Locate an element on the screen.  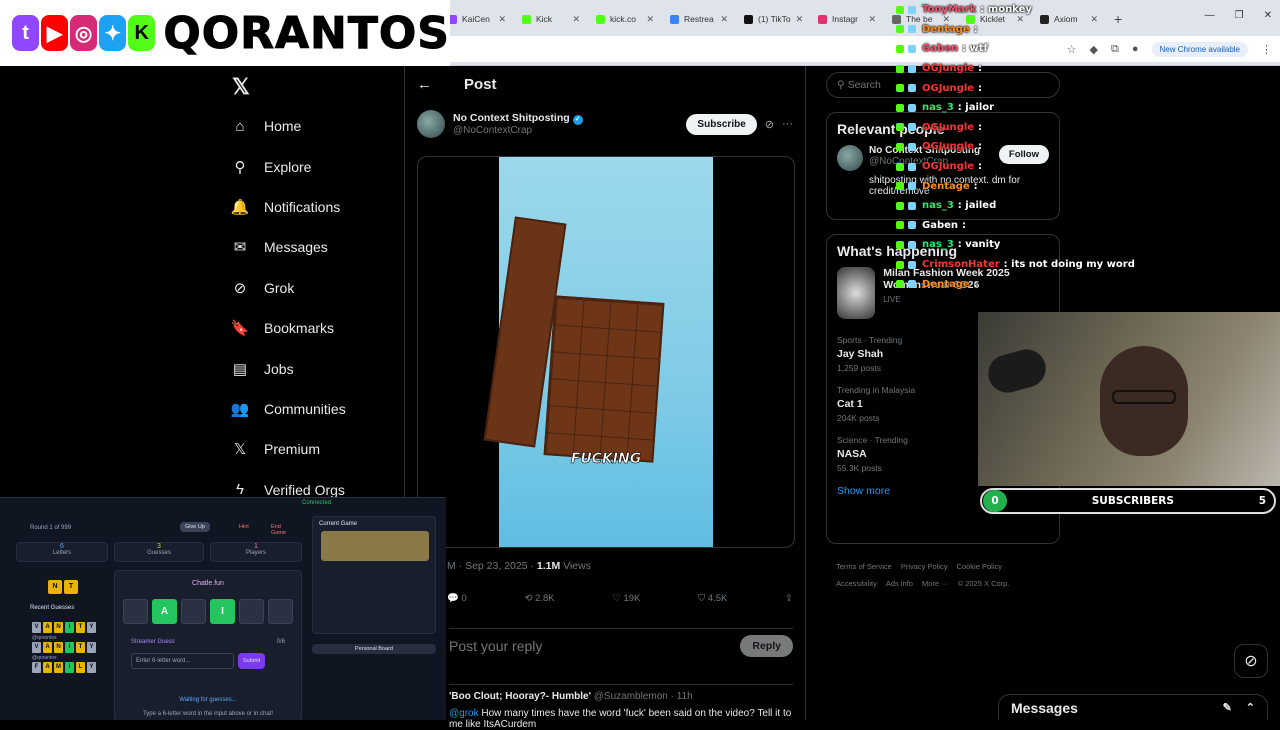
chat-message: Dentage: is located at coordinates (1026, 30).